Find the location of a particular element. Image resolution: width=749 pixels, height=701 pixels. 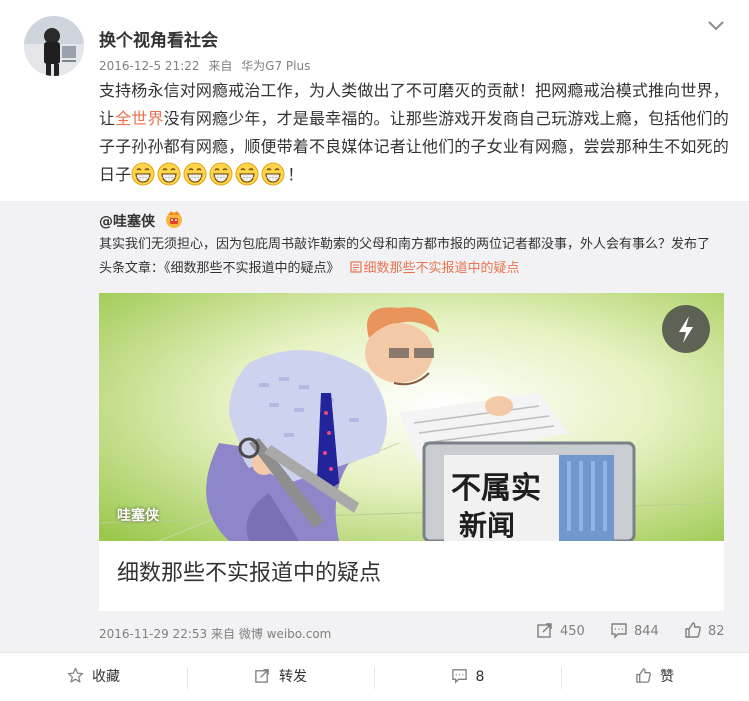

action-bar: 收藏 转发 8 赞 is located at coordinates (374, 676).